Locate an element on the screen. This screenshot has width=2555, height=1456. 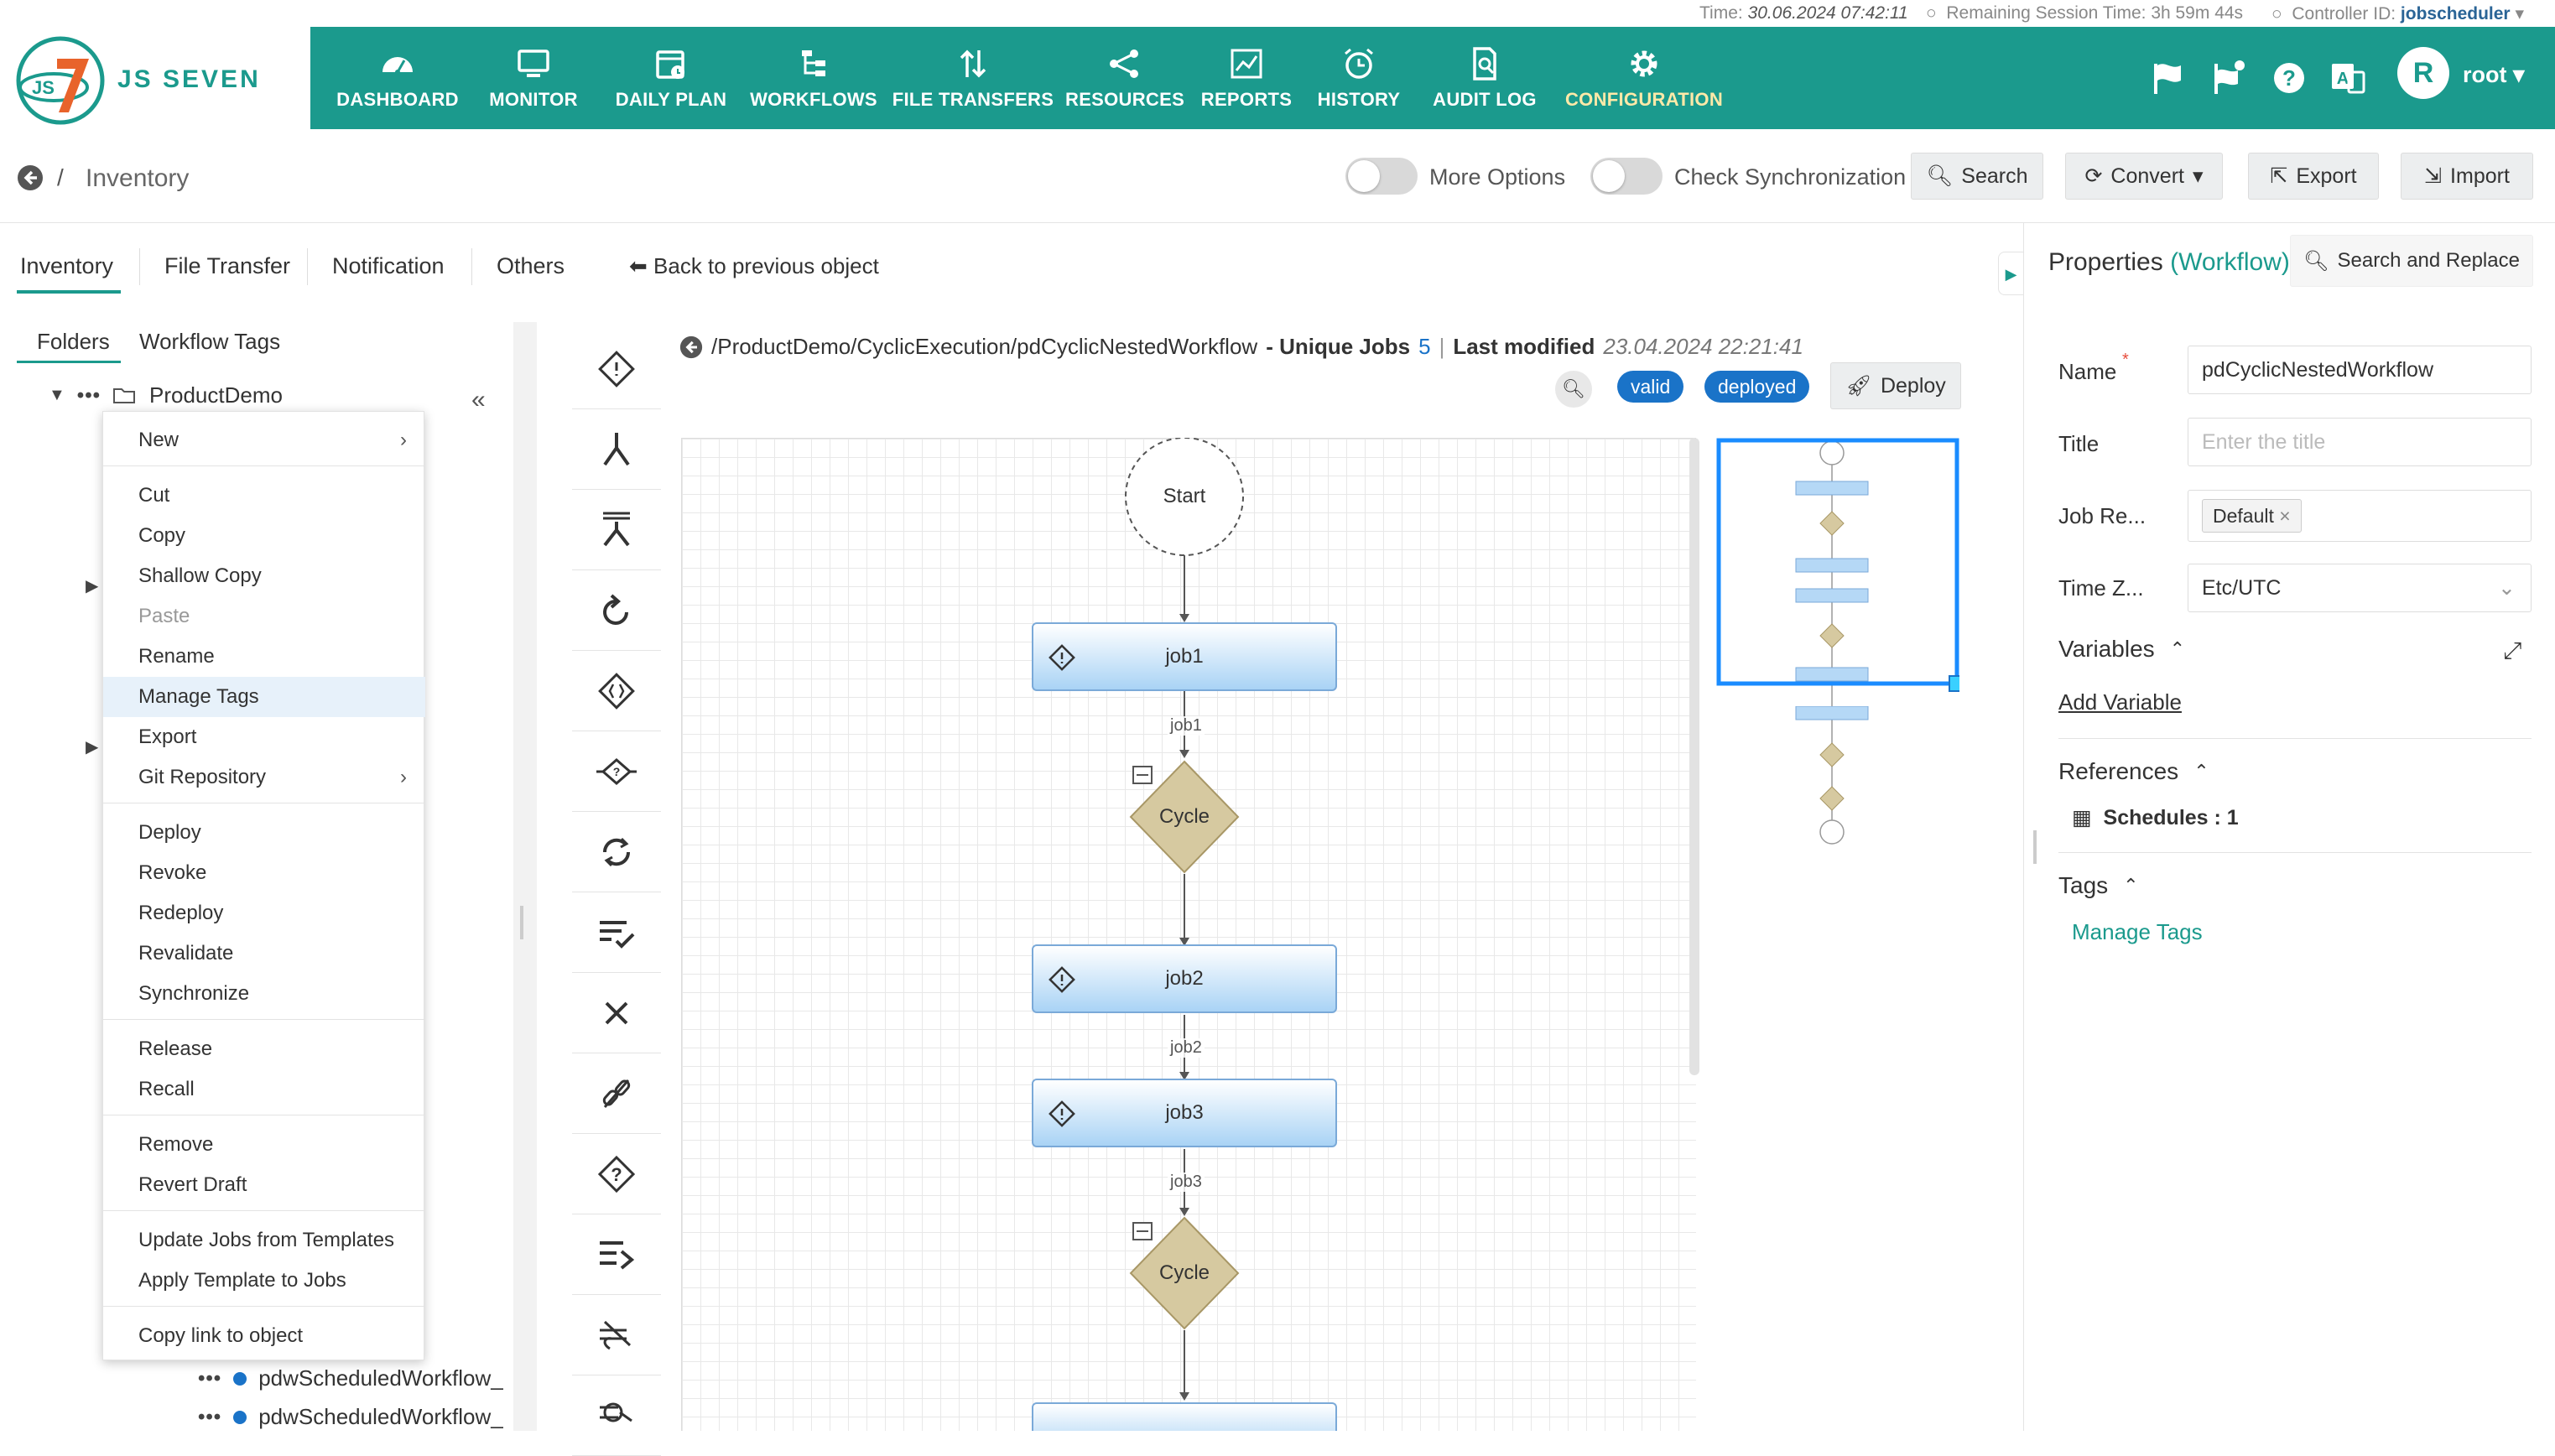
tab-notification: Notification is located at coordinates (388, 266).